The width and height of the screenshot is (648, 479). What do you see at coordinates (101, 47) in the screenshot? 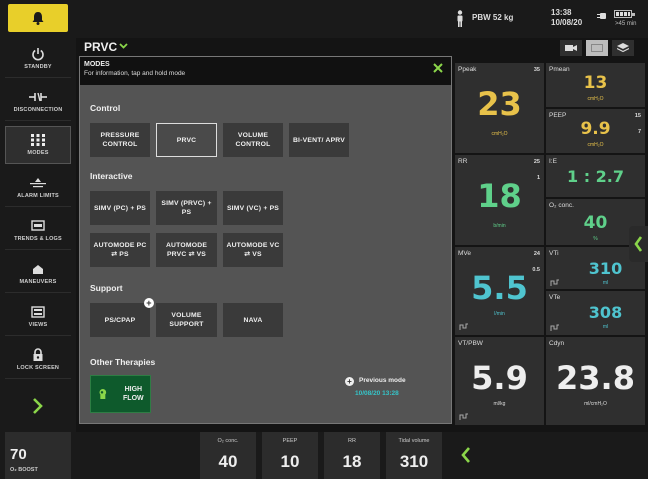
I see `current-mode-label: PRVC` at bounding box center [101, 47].